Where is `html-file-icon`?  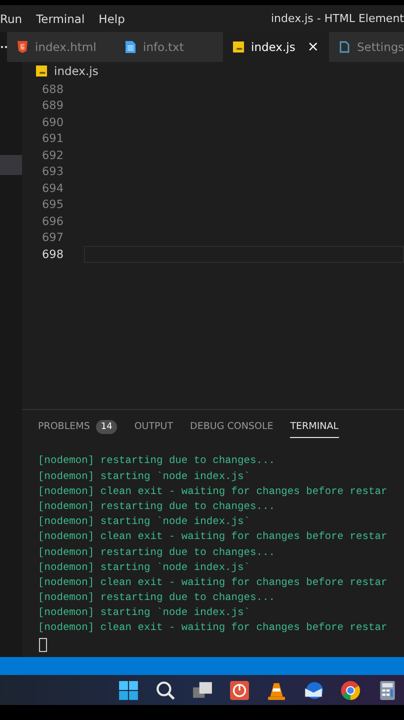 html-file-icon is located at coordinates (22, 47).